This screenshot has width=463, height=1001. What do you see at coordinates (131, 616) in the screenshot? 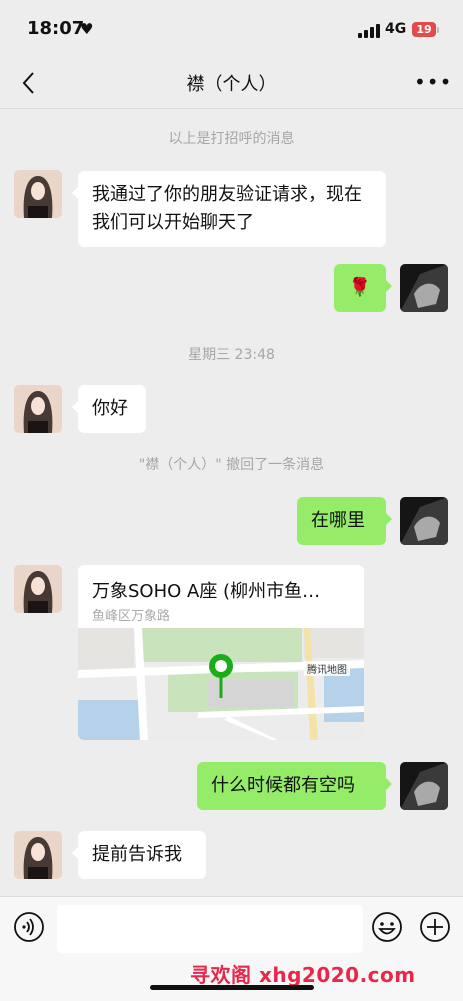
I see `location-address: 鱼峰区万象路` at bounding box center [131, 616].